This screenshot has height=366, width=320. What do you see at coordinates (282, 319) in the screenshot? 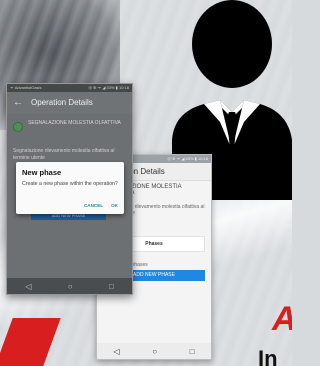
I see `red-accent-letter: A` at bounding box center [282, 319].